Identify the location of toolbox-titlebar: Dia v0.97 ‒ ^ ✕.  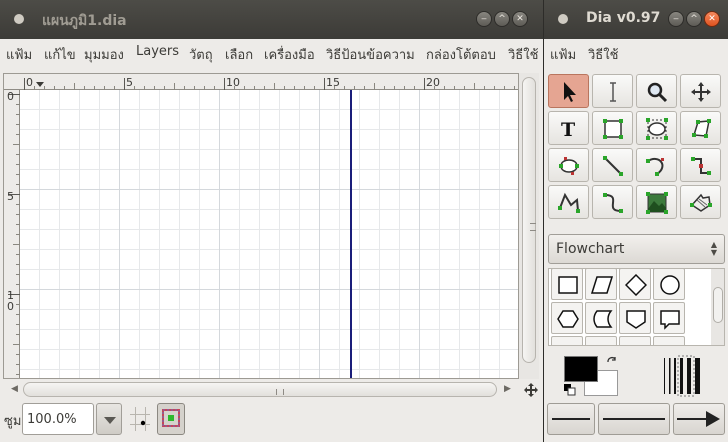
(636, 19).